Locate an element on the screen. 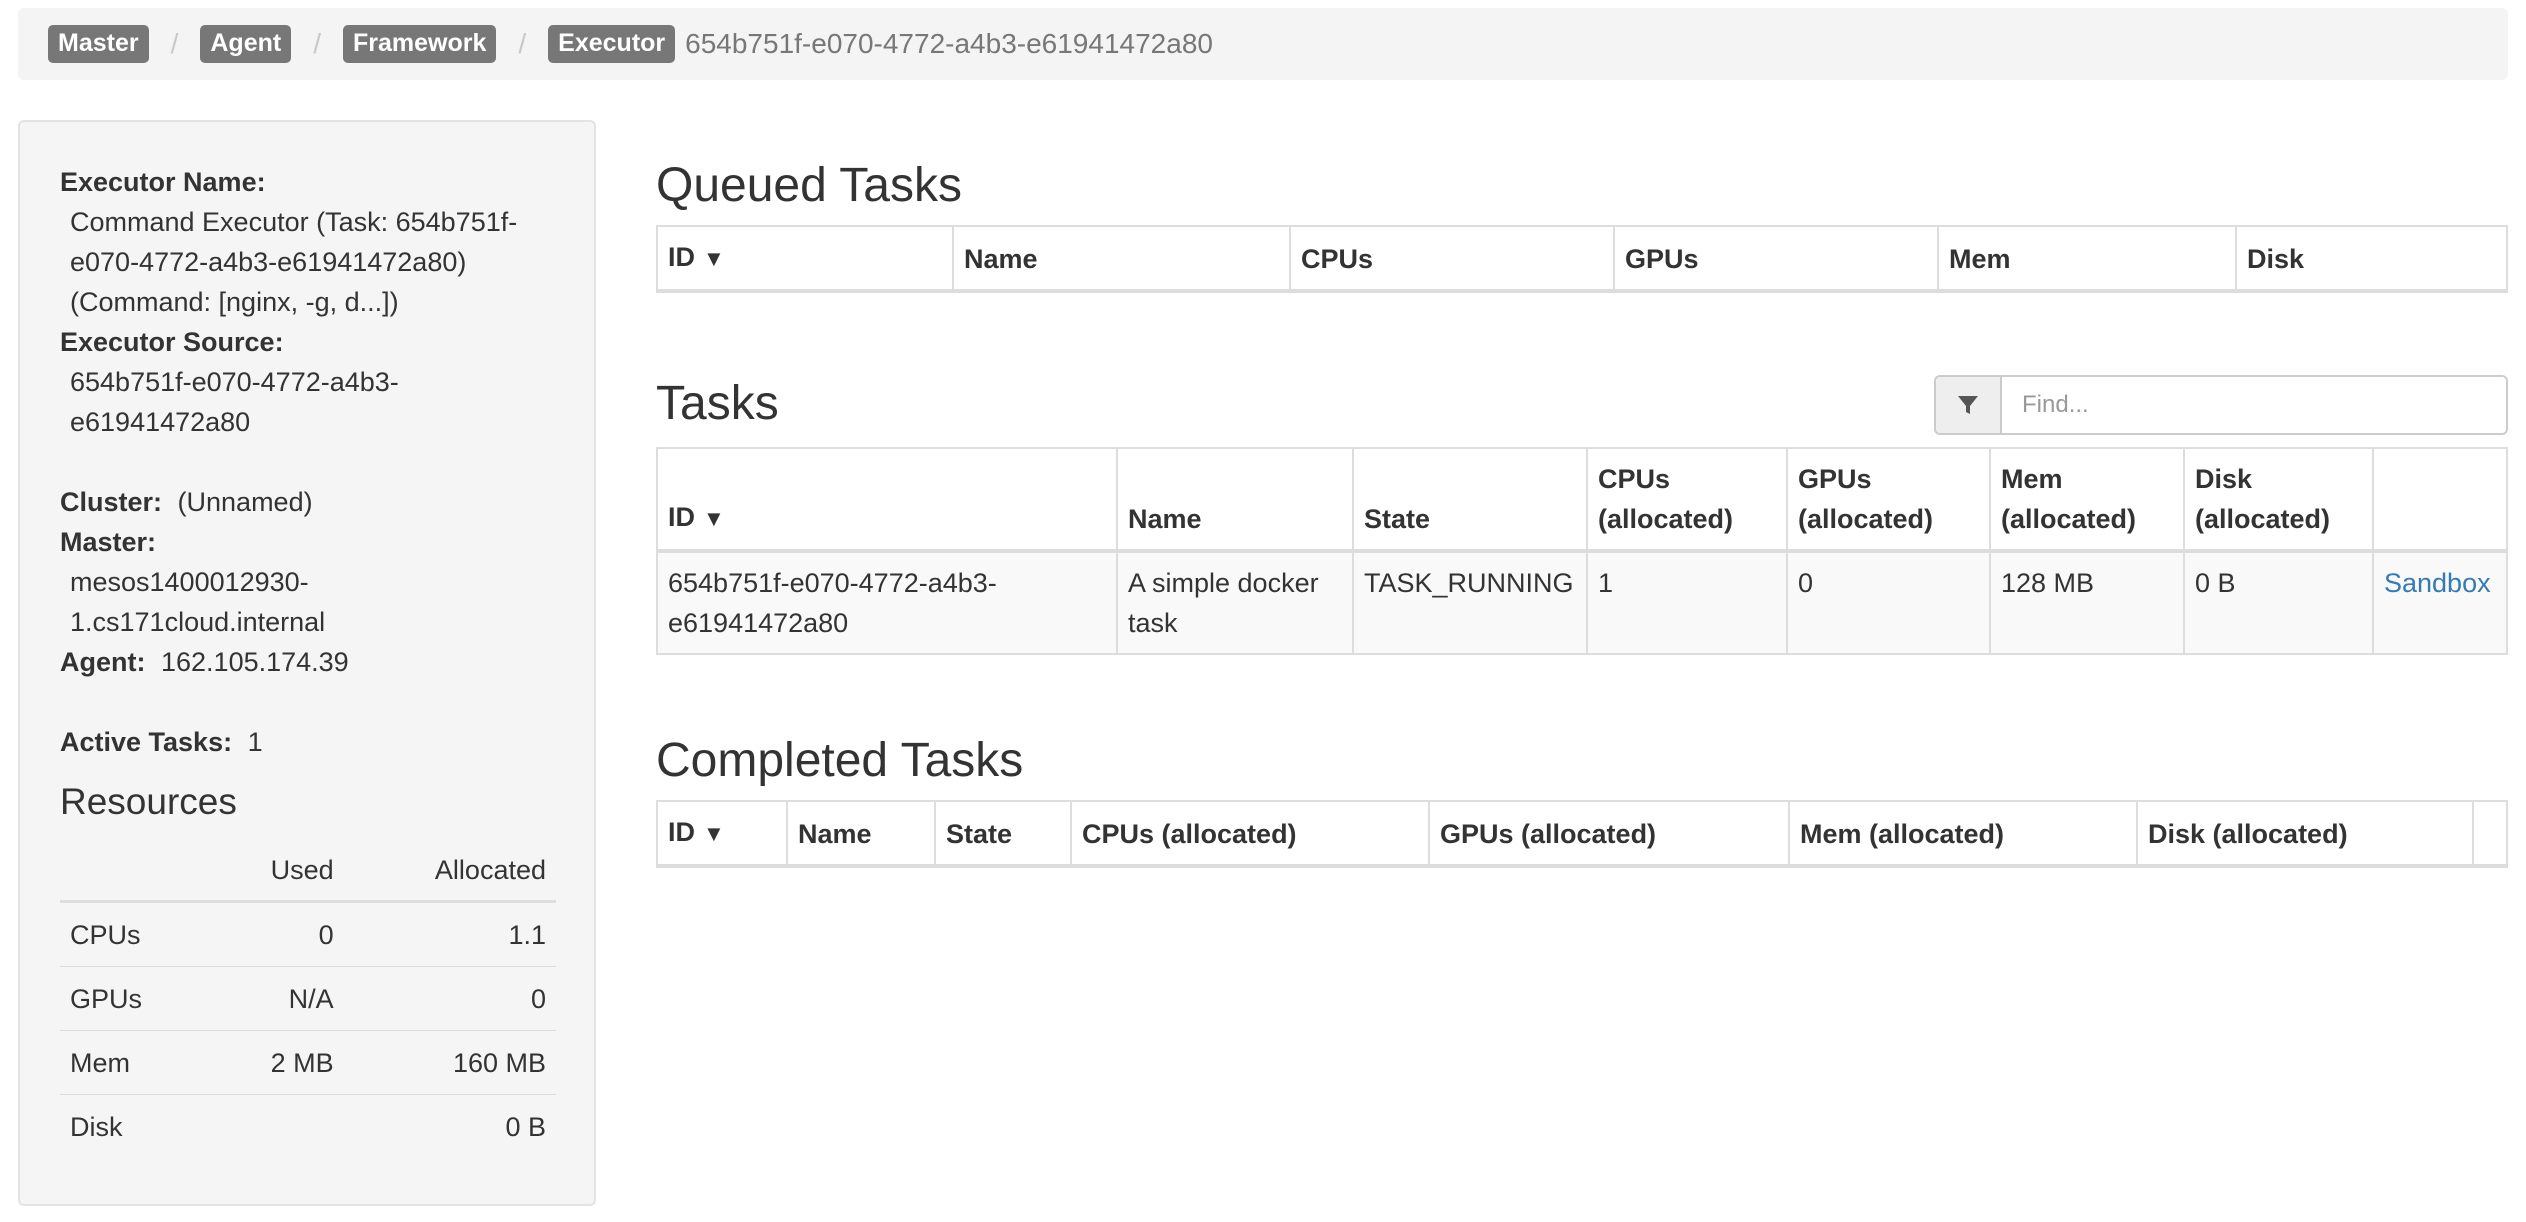 This screenshot has height=1222, width=2526. agent-value: 162.105.174.39 is located at coordinates (255, 662).